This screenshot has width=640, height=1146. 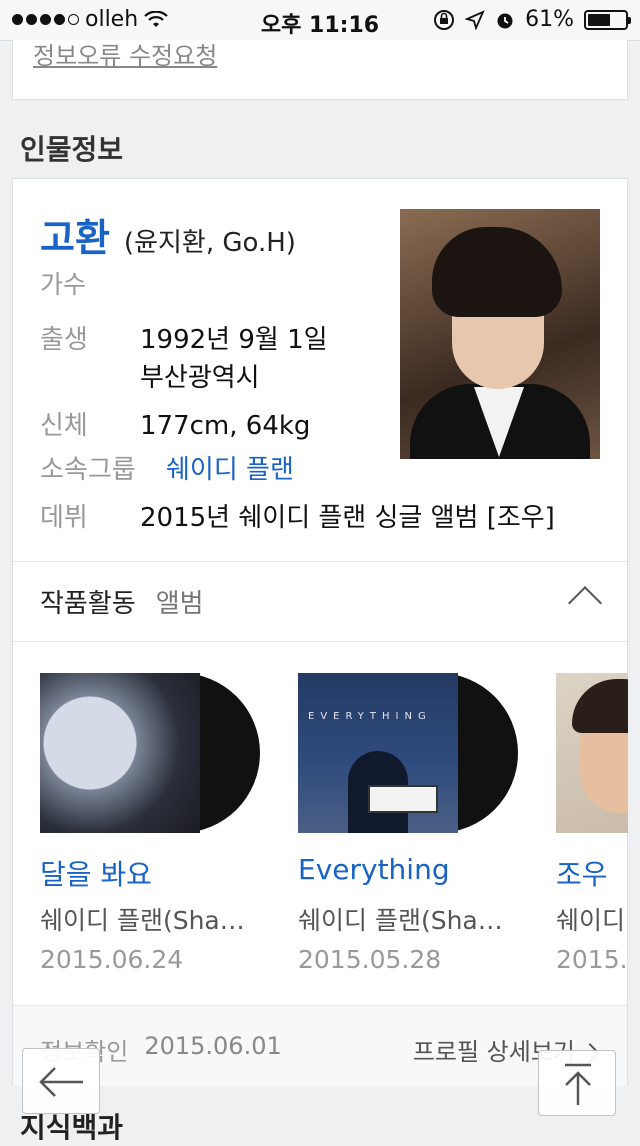 I want to click on status-bar: olleh 오후 11:16 61%, so click(x=320, y=20).